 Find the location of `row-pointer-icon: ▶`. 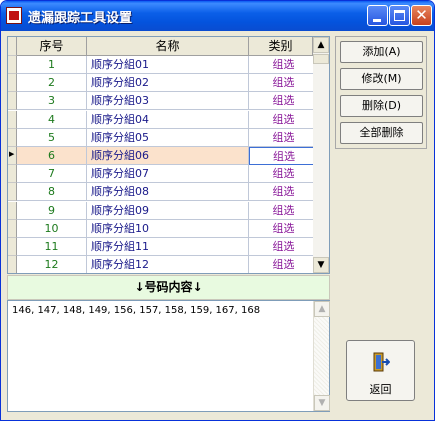

row-pointer-icon: ▶ is located at coordinates (12, 154).